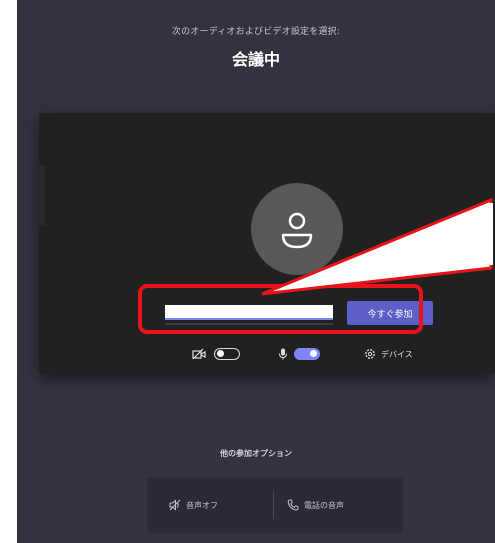 The image size is (495, 543). What do you see at coordinates (42, 195) in the screenshot?
I see `preview-edge` at bounding box center [42, 195].